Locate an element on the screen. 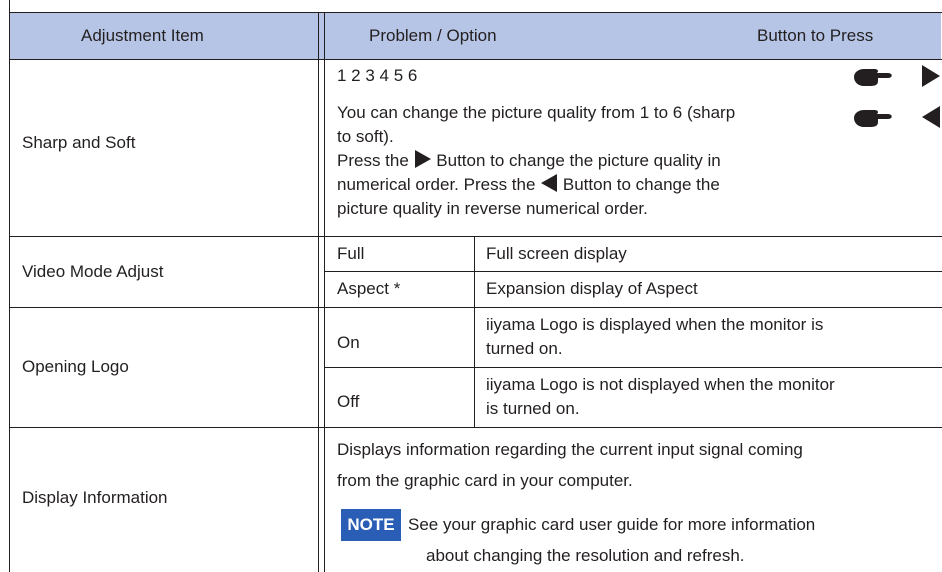 The image size is (942, 572). sharp-desc-line2: to soft). is located at coordinates (365, 136).